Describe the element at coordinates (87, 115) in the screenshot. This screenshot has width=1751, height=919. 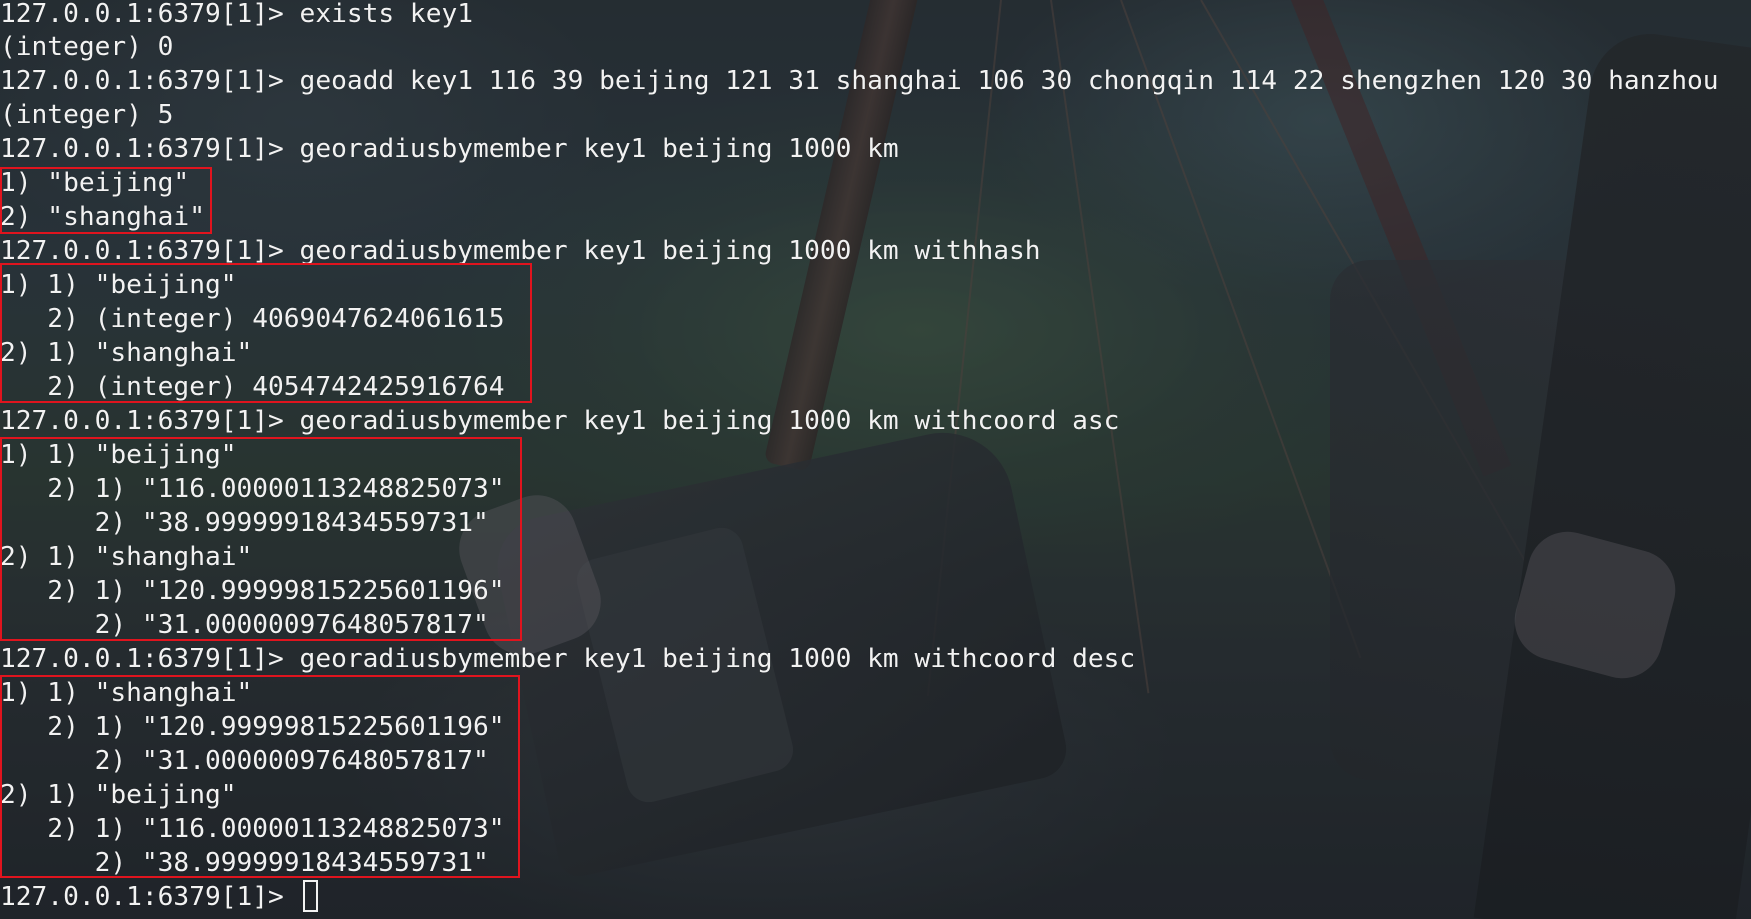
I see `terminal-line-output: (integer) 5` at that location.